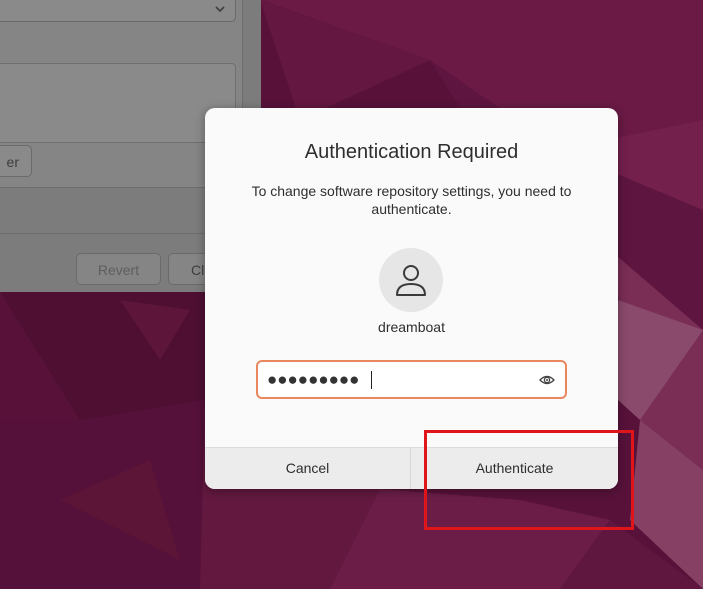  I want to click on username-label: dreamboat, so click(411, 327).